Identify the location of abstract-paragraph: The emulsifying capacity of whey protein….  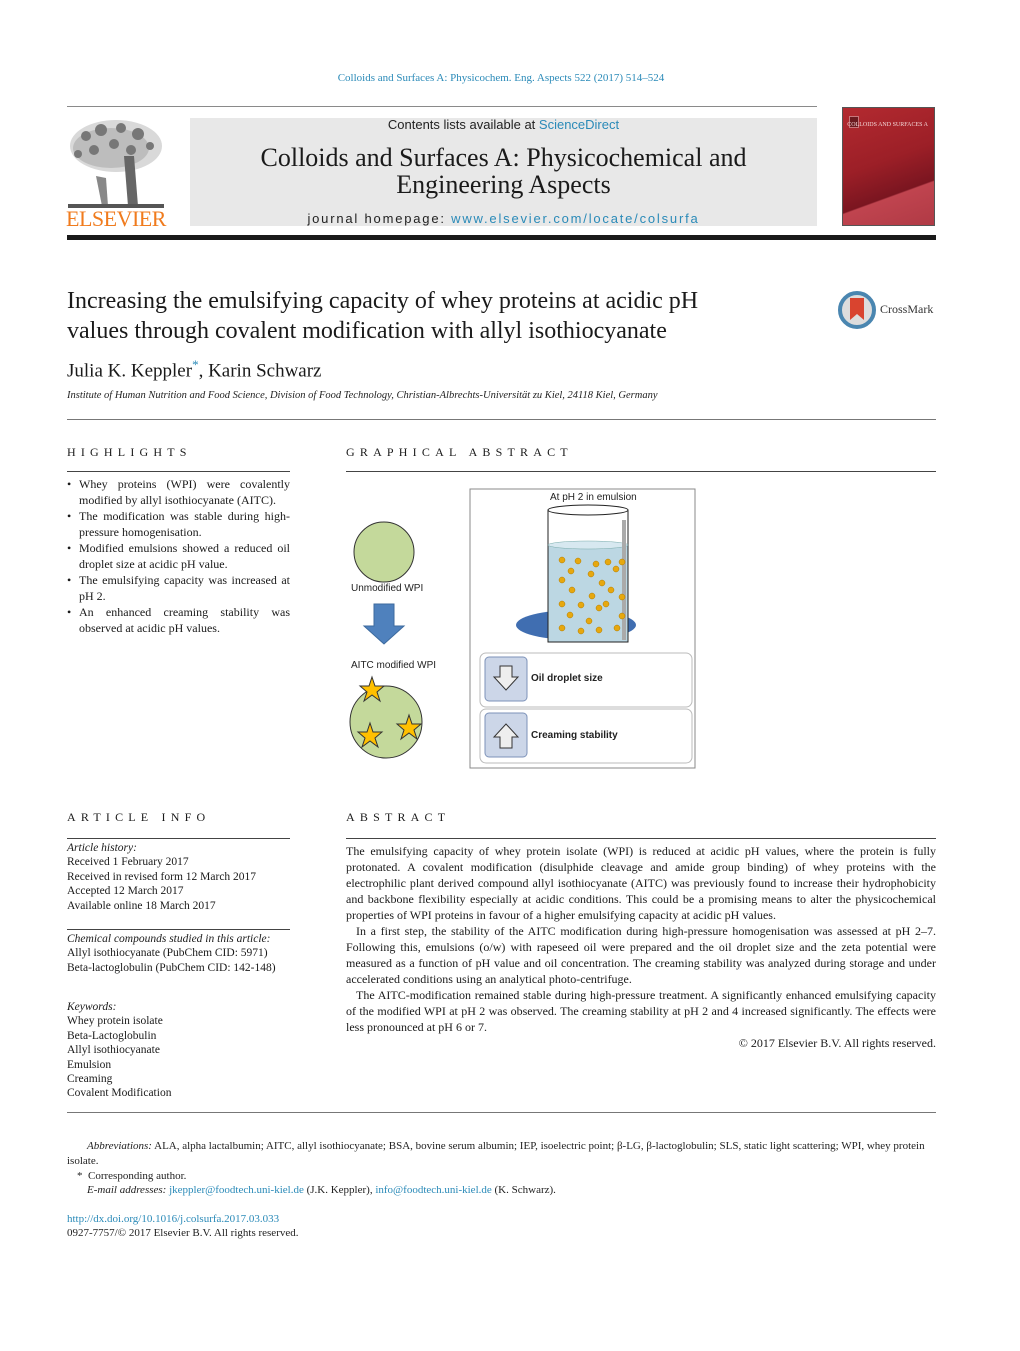
(641, 883).